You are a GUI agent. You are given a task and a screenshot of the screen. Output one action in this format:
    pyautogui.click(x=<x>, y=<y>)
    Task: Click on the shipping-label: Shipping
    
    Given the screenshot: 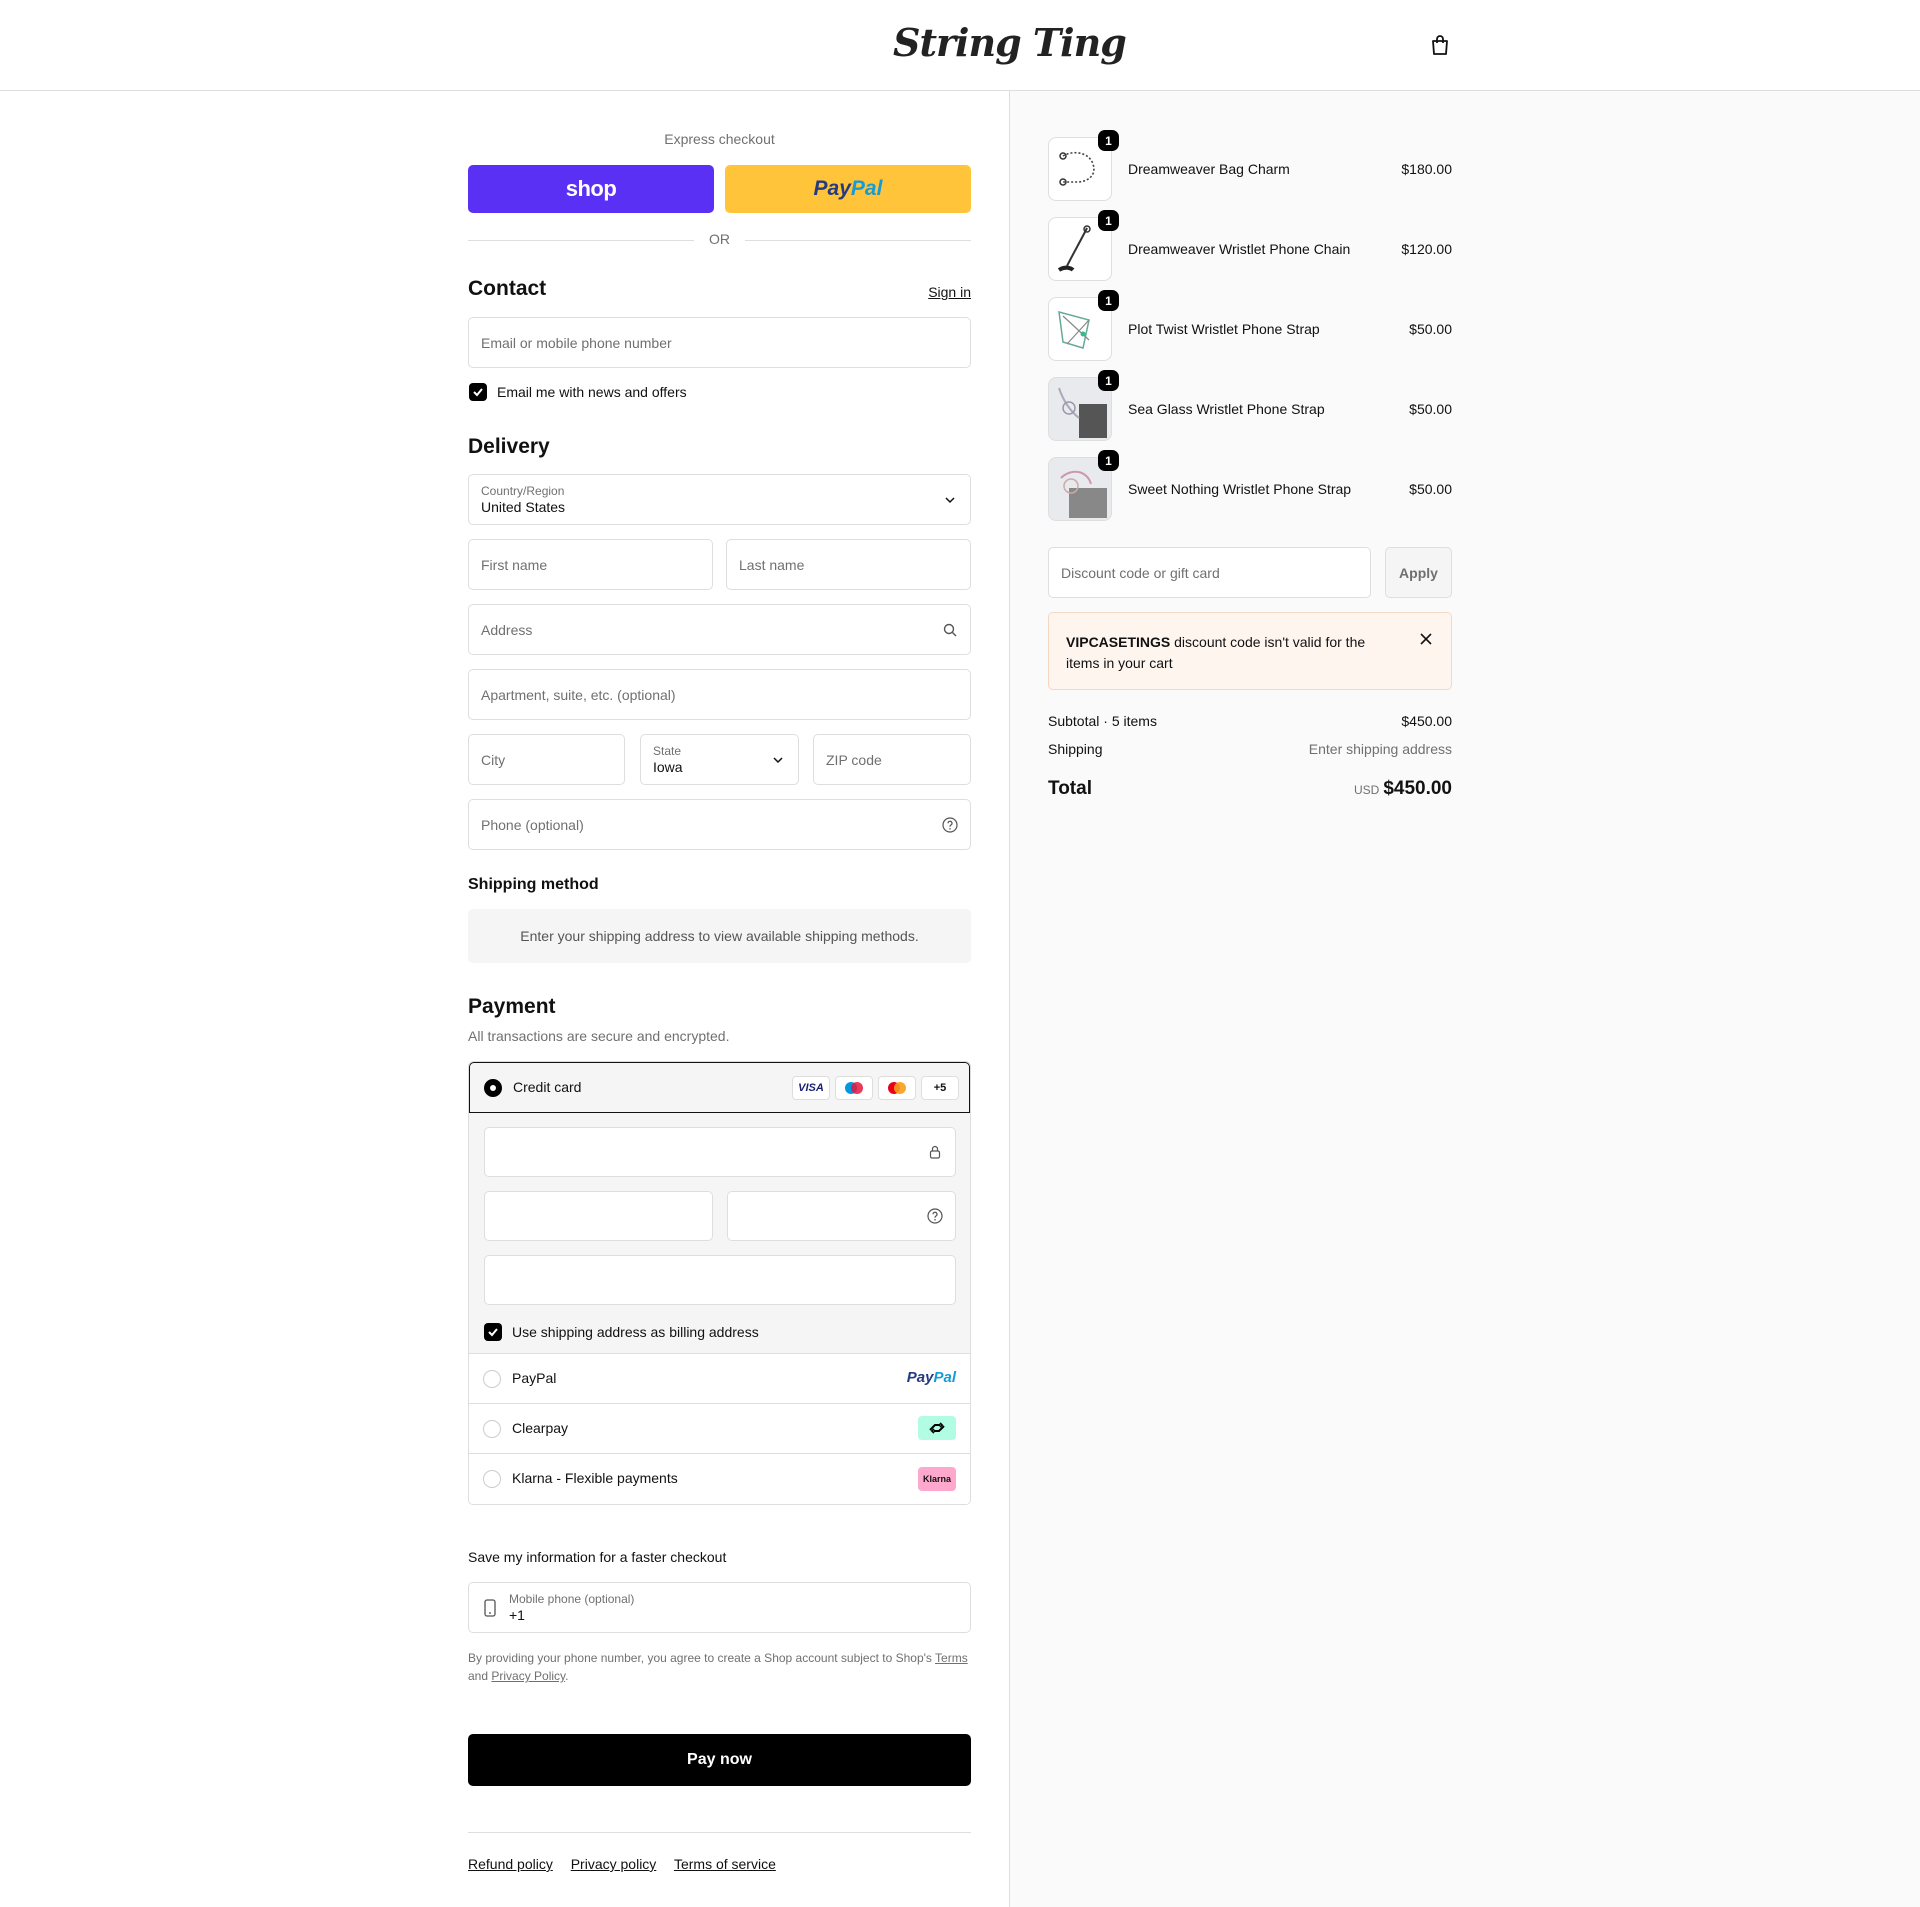 What is the action you would take?
    pyautogui.click(x=1075, y=749)
    